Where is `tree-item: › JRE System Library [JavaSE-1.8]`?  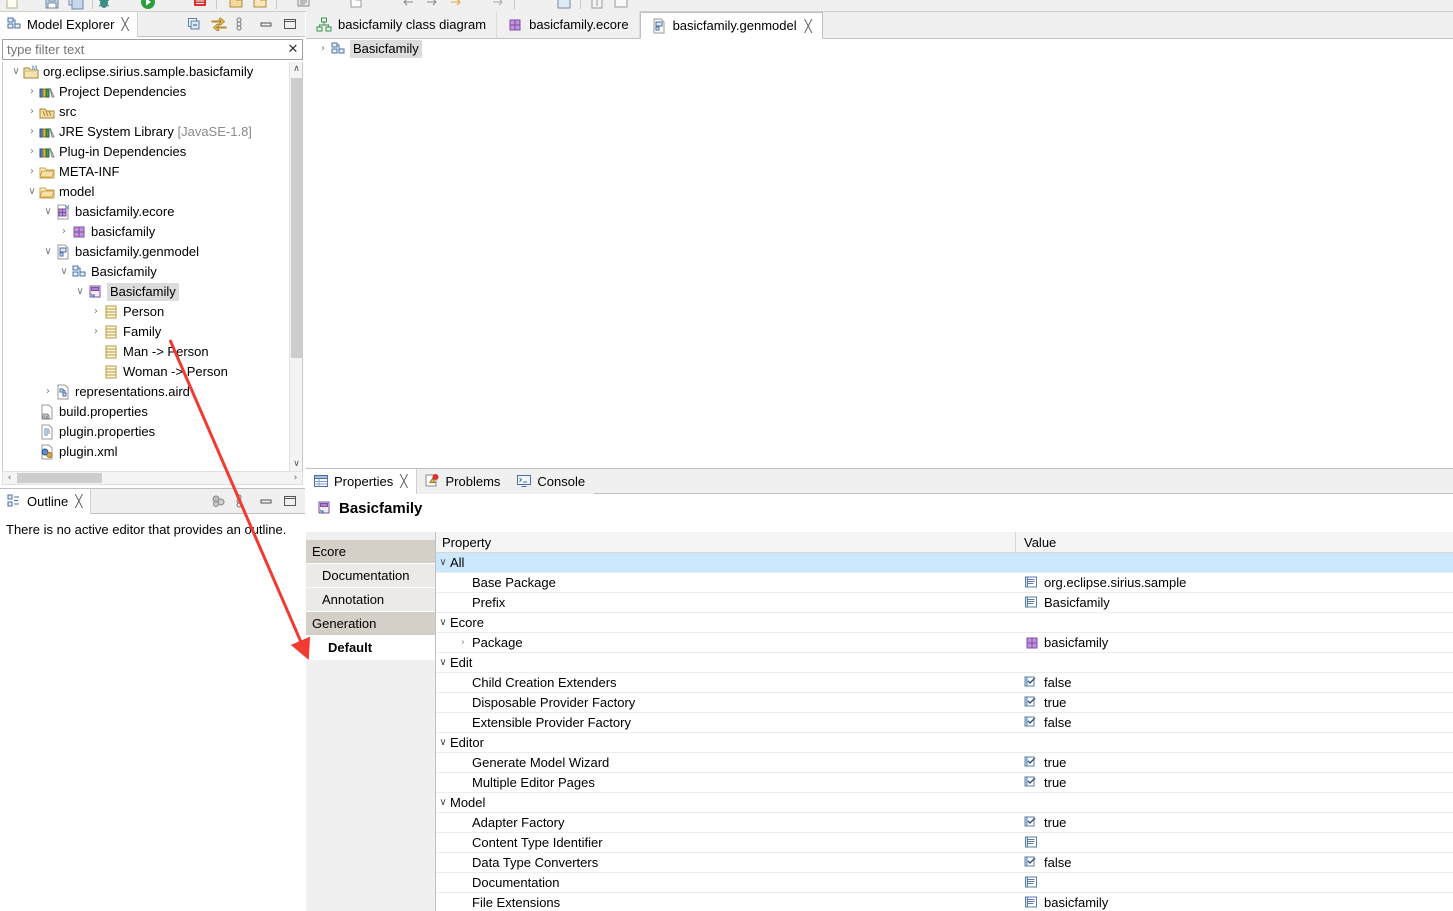
tree-item: › JRE System Library [JavaSE-1.8] is located at coordinates (146, 132).